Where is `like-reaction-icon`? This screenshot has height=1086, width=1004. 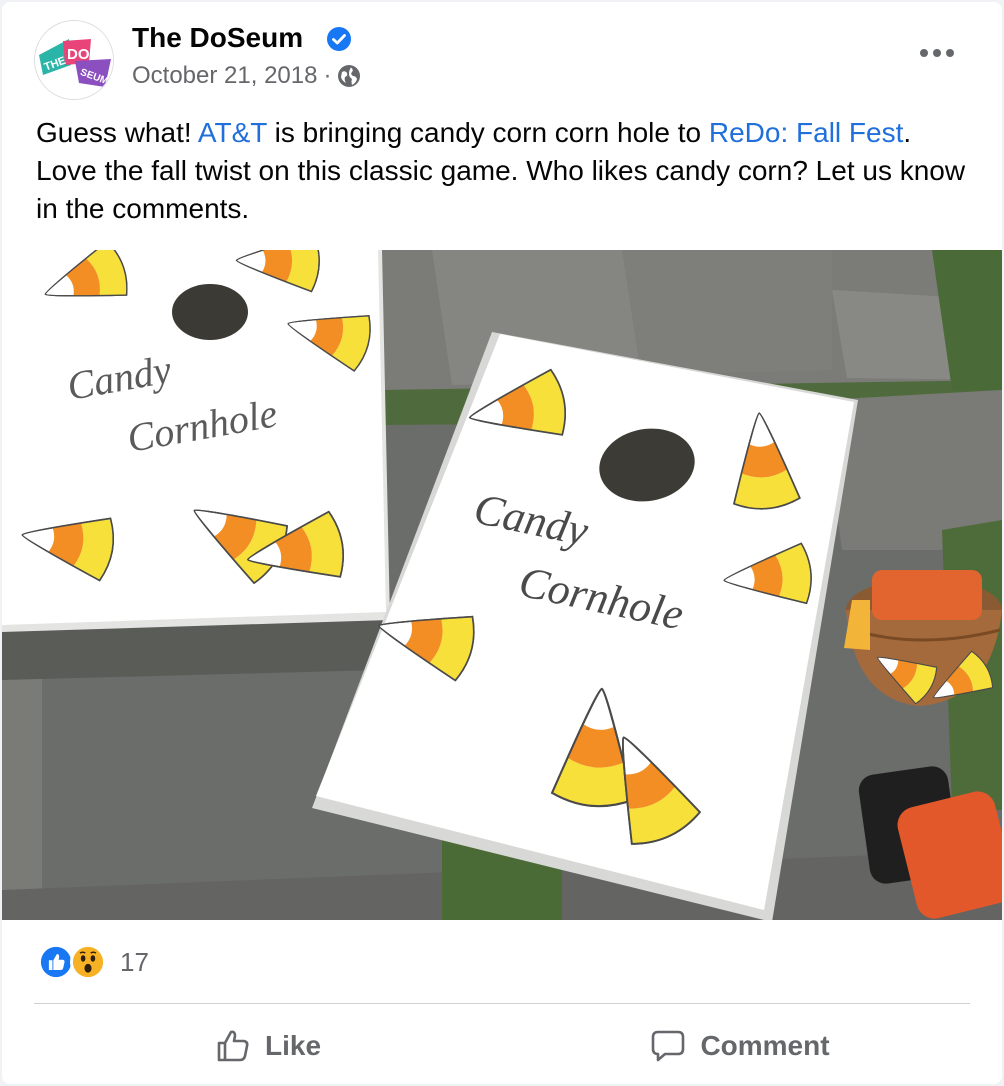 like-reaction-icon is located at coordinates (56, 962).